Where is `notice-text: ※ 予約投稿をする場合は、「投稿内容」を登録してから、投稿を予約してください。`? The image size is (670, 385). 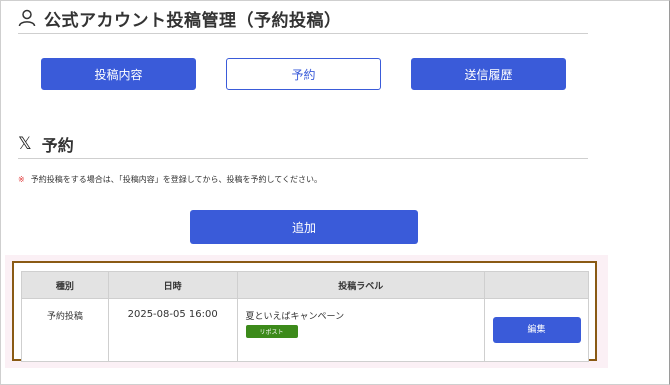 notice-text: ※ 予約投稿をする場合は、「投稿内容」を登録してから、投稿を予約してください。 is located at coordinates (170, 179).